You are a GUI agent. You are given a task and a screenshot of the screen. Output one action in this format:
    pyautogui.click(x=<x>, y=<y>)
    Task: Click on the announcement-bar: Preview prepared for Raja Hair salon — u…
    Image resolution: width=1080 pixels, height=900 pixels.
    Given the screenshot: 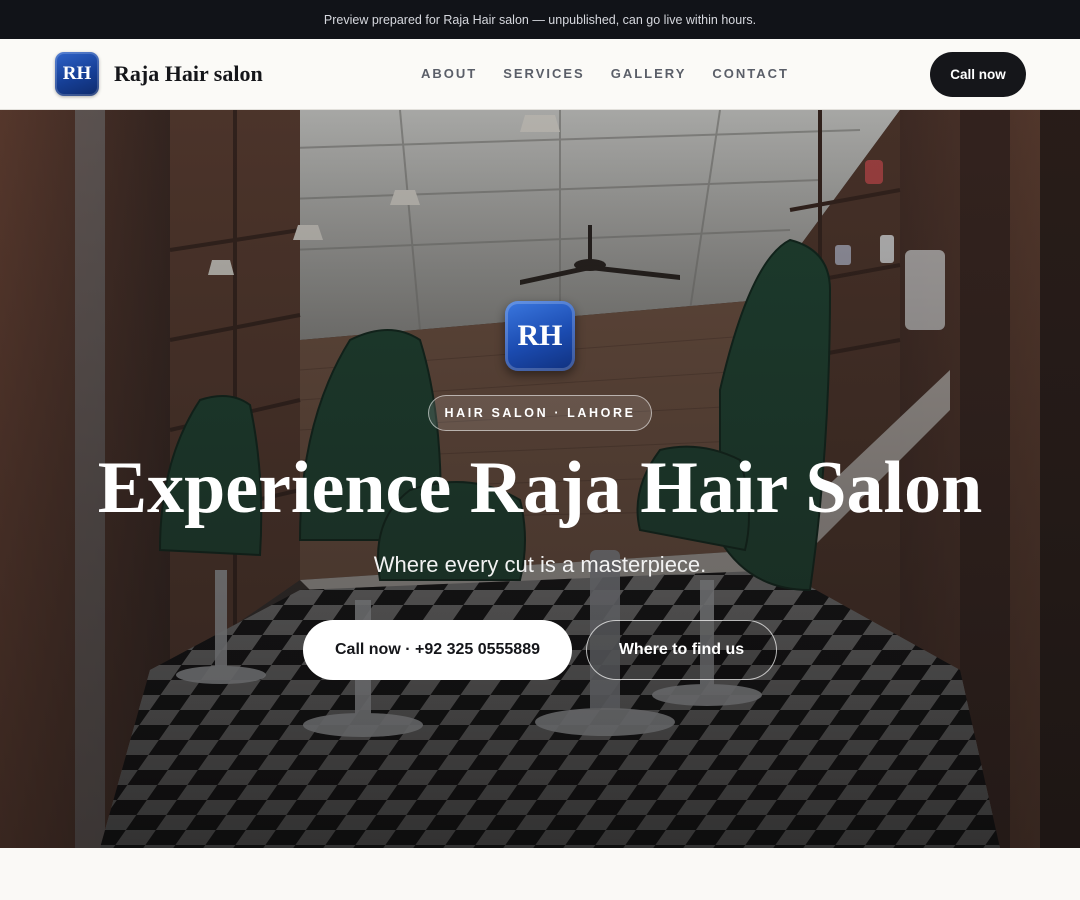 What is the action you would take?
    pyautogui.click(x=540, y=19)
    